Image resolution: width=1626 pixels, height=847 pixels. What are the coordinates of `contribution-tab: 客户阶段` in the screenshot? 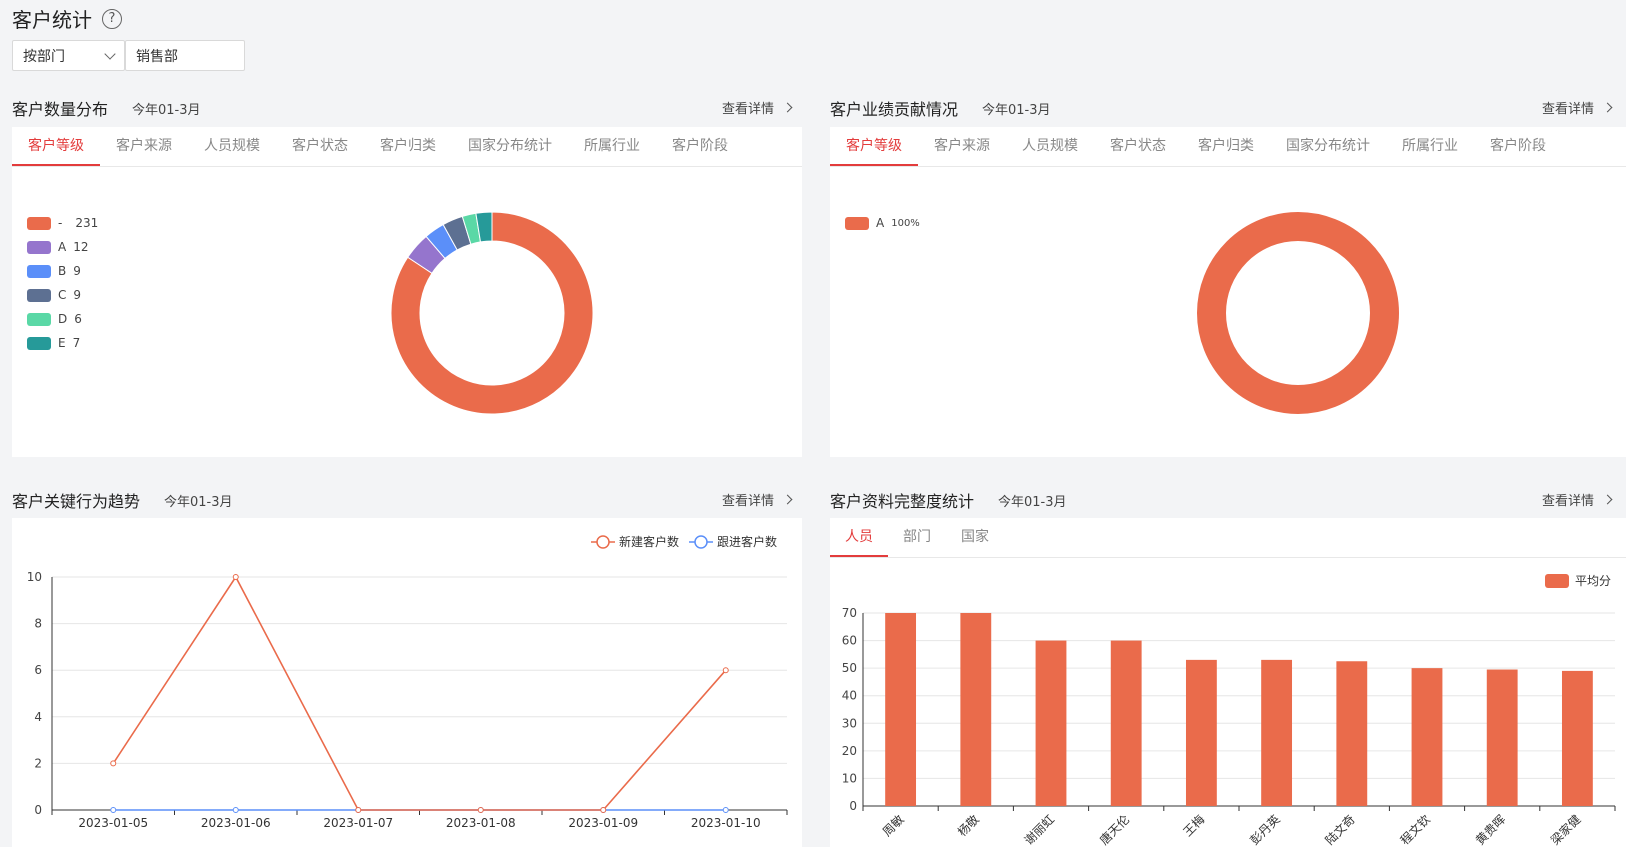 It's located at (1518, 146).